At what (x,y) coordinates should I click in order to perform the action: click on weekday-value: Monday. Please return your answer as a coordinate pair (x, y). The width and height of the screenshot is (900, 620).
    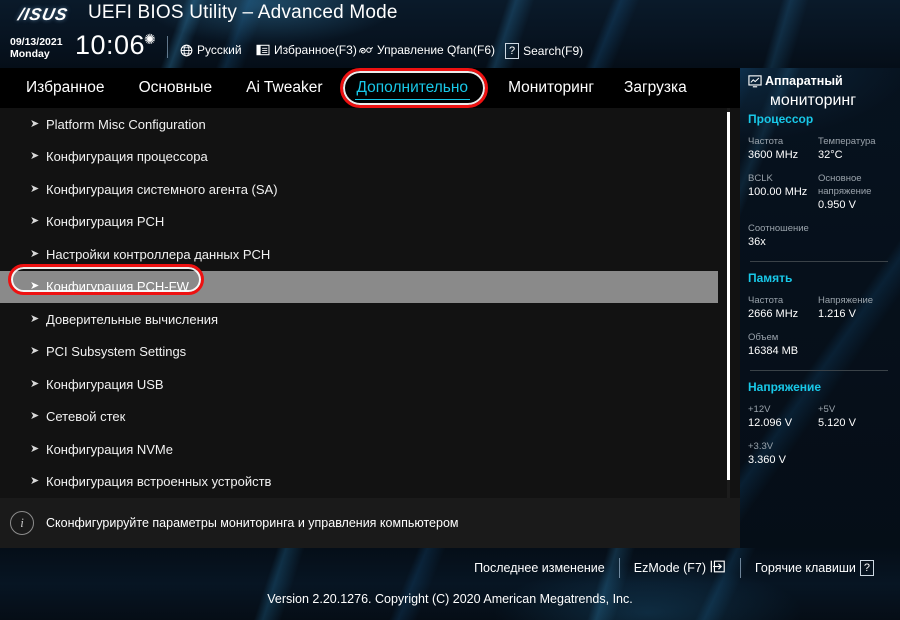
    Looking at the image, I should click on (30, 54).